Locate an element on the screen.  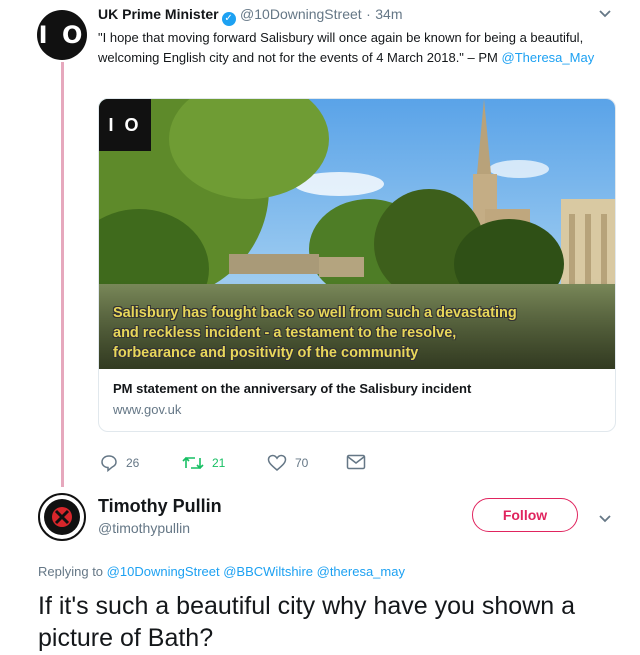
direct-message-action is located at coordinates (360, 462).